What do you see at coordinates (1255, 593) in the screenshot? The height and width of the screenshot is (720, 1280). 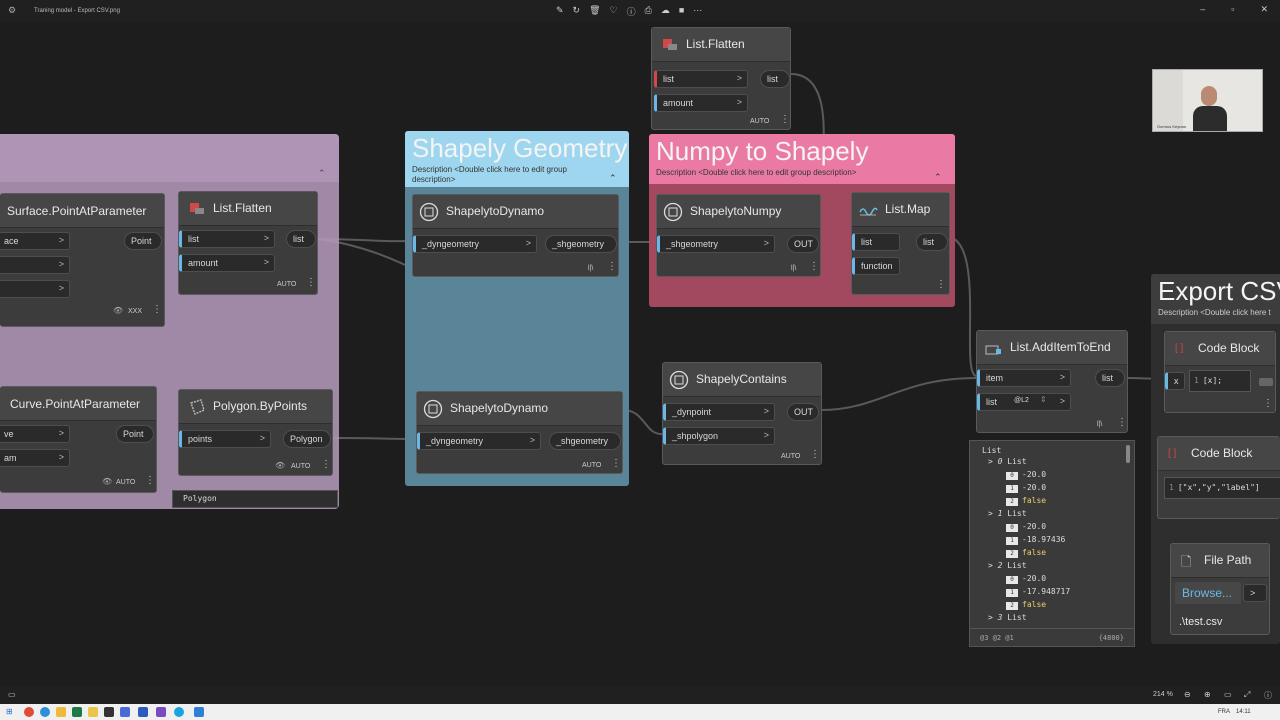 I see `port-out-path: >` at bounding box center [1255, 593].